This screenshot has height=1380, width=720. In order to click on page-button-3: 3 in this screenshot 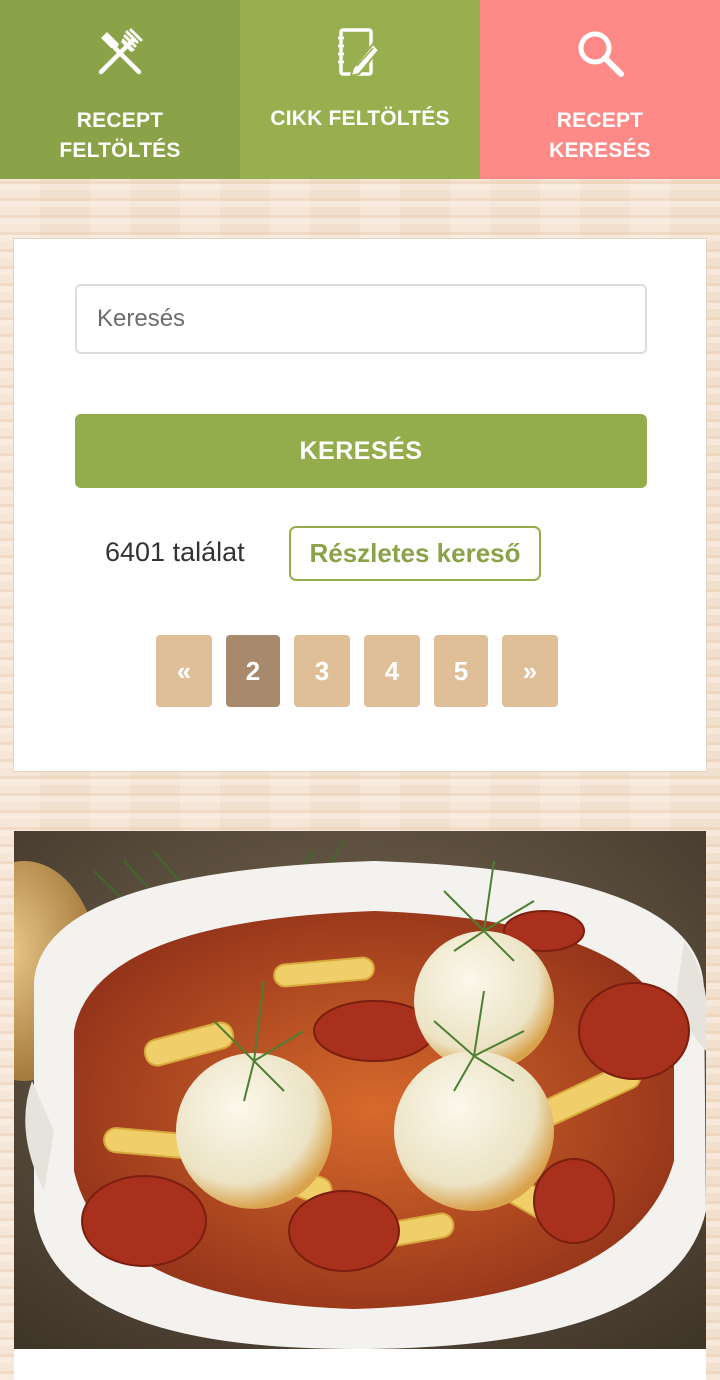, I will do `click(322, 671)`.